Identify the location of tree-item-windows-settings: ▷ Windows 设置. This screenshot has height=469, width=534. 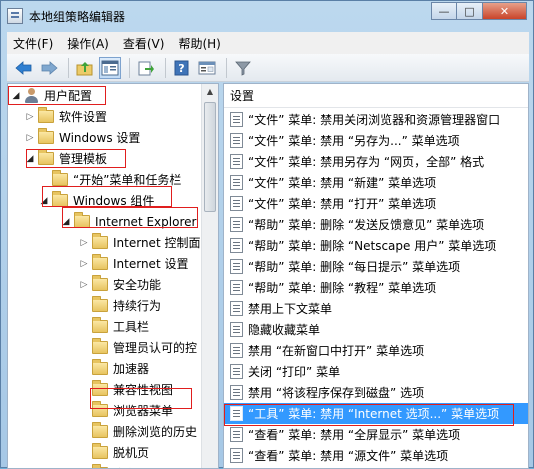
(82, 137).